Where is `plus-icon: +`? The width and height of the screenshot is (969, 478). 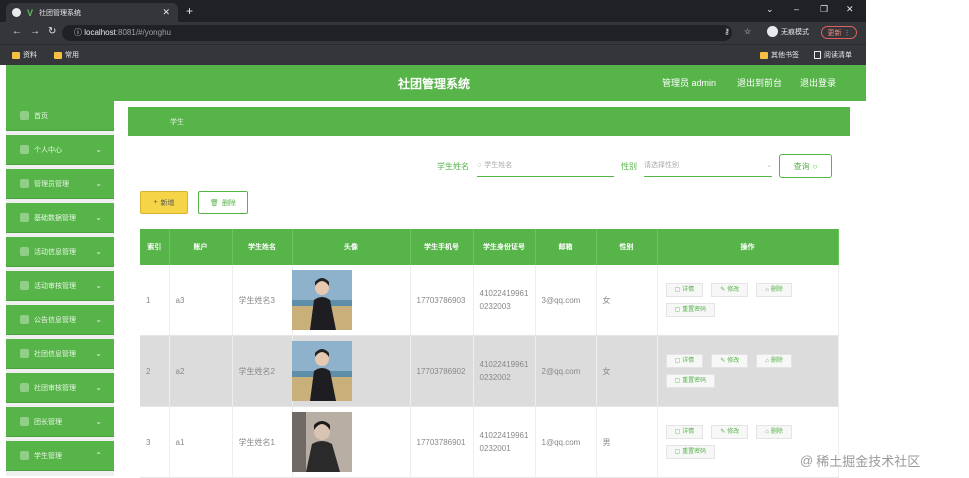 plus-icon: + is located at coordinates (155, 202).